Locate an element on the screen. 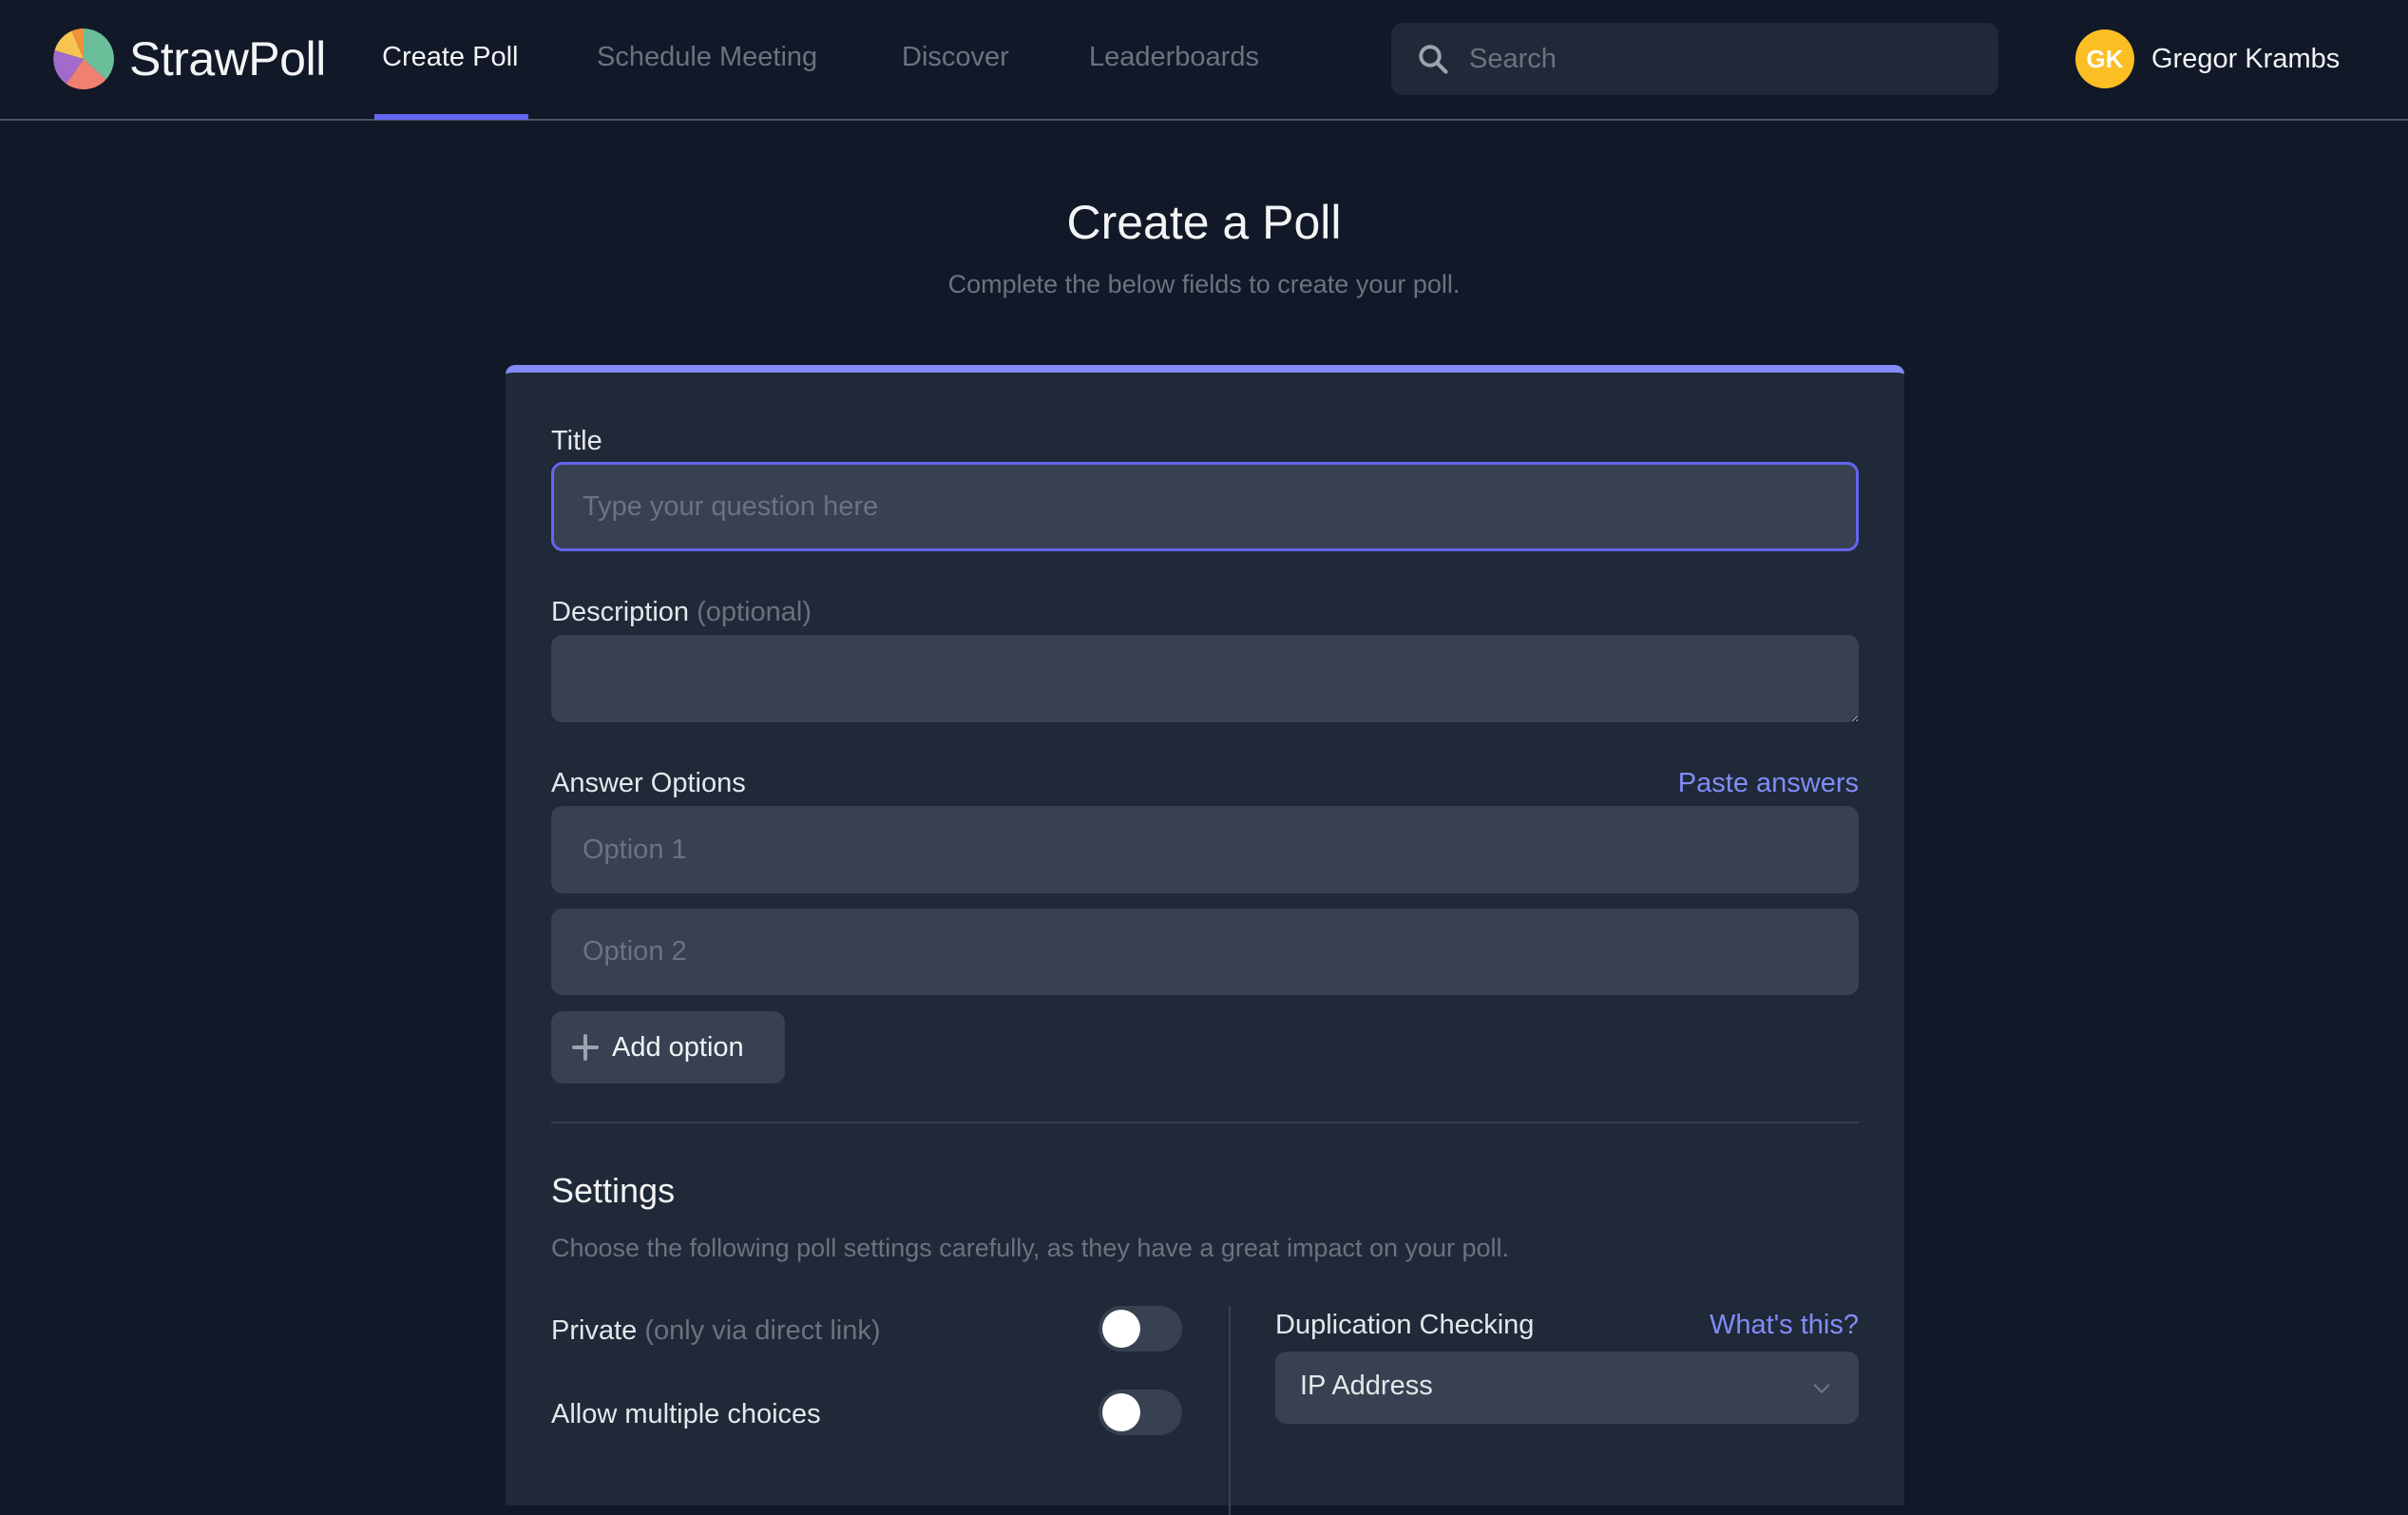 Image resolution: width=2408 pixels, height=1515 pixels. option-1-input is located at coordinates (1205, 849).